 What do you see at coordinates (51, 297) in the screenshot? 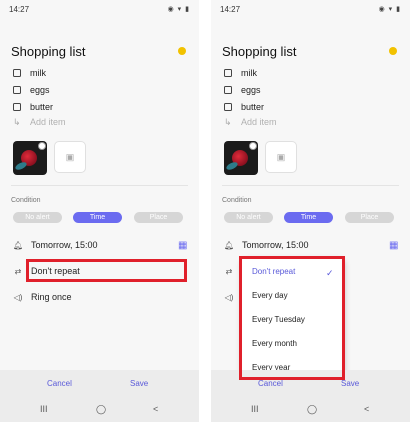
I see `sound-value: Ring once` at bounding box center [51, 297].